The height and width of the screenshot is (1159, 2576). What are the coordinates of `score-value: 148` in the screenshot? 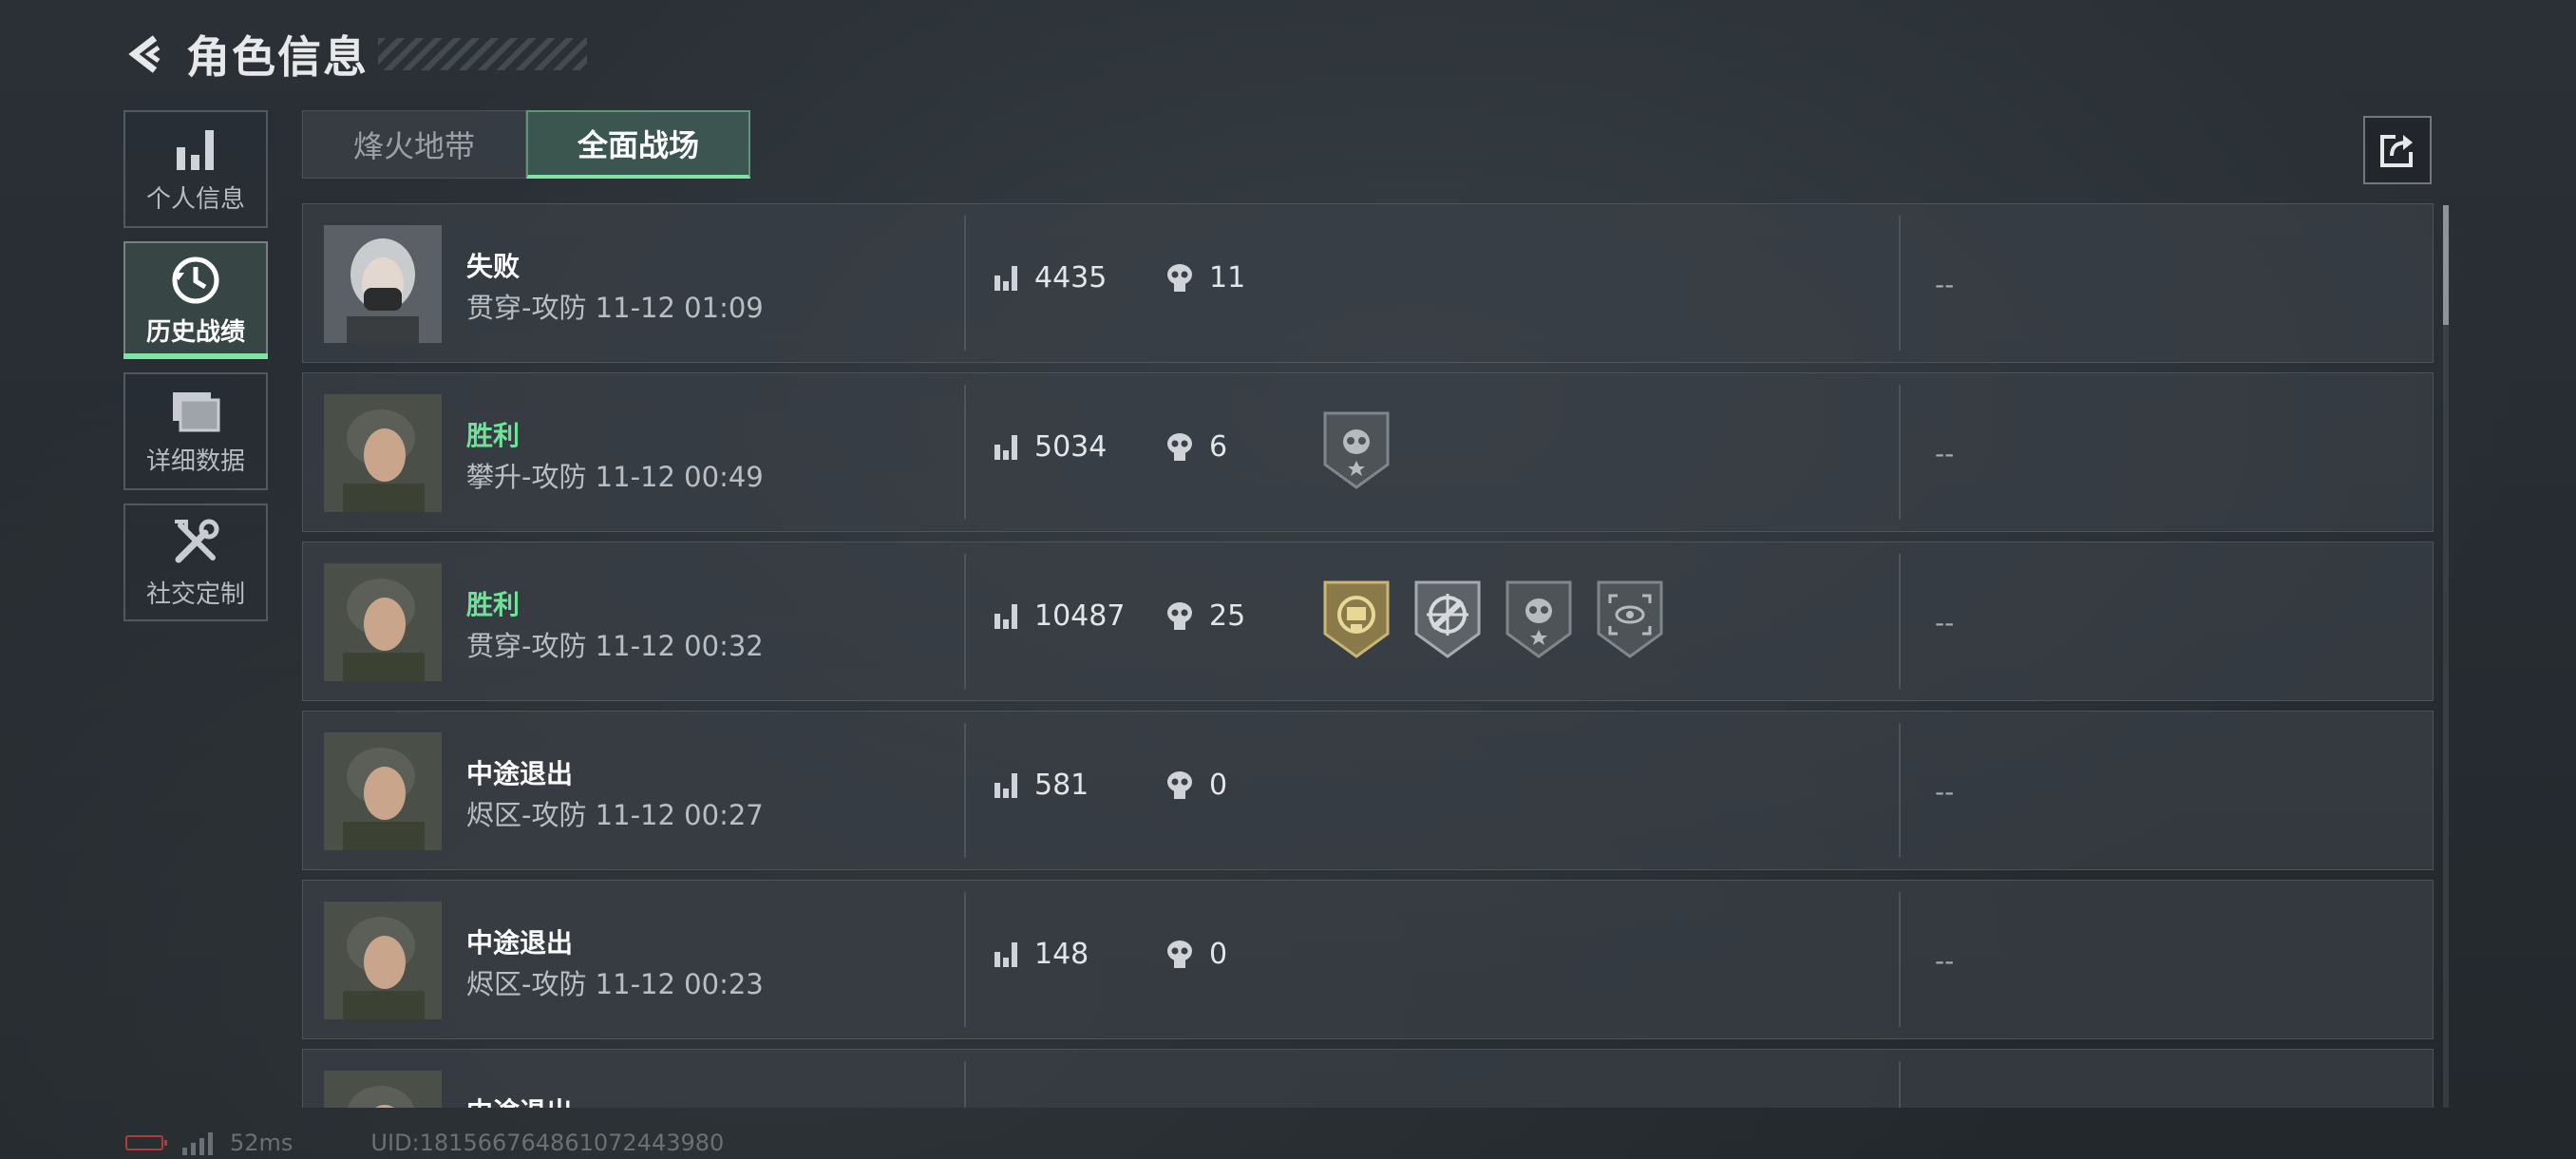 It's located at (1061, 954).